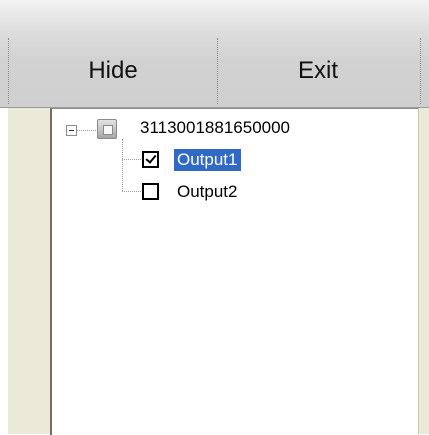 The image size is (429, 435). Describe the element at coordinates (207, 192) in the screenshot. I see `tree-item-output2: Output2` at that location.